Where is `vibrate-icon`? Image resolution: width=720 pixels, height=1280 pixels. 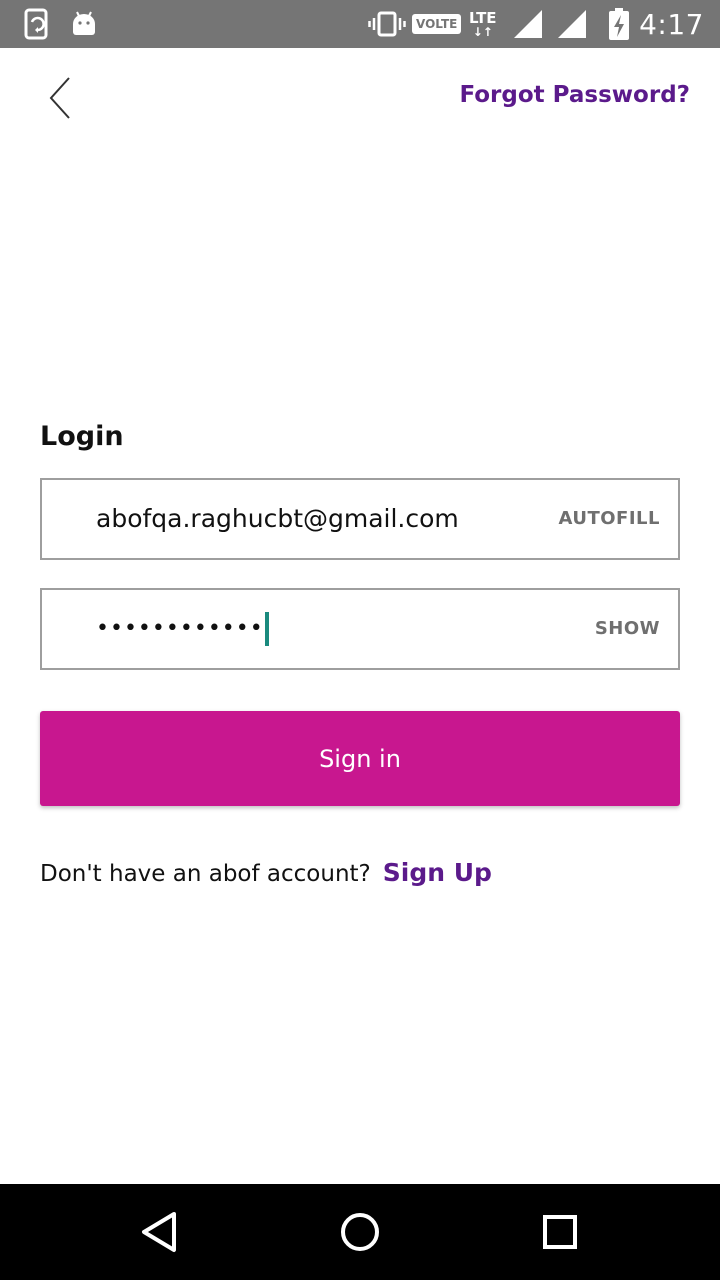
vibrate-icon is located at coordinates (387, 24).